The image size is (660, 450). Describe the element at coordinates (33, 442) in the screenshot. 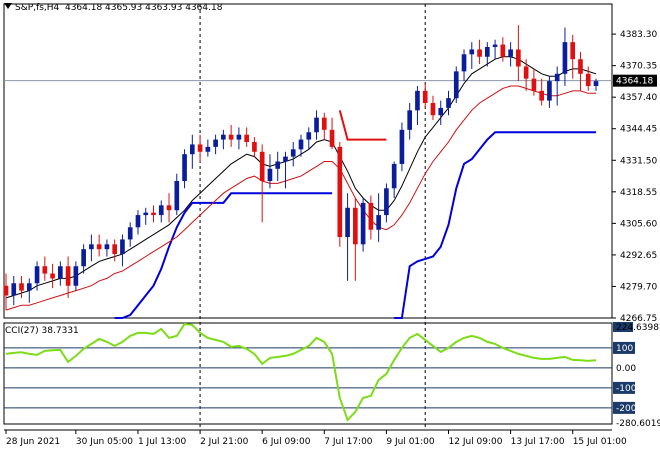

I see `x-tick-label: 28 Jun 2021` at that location.